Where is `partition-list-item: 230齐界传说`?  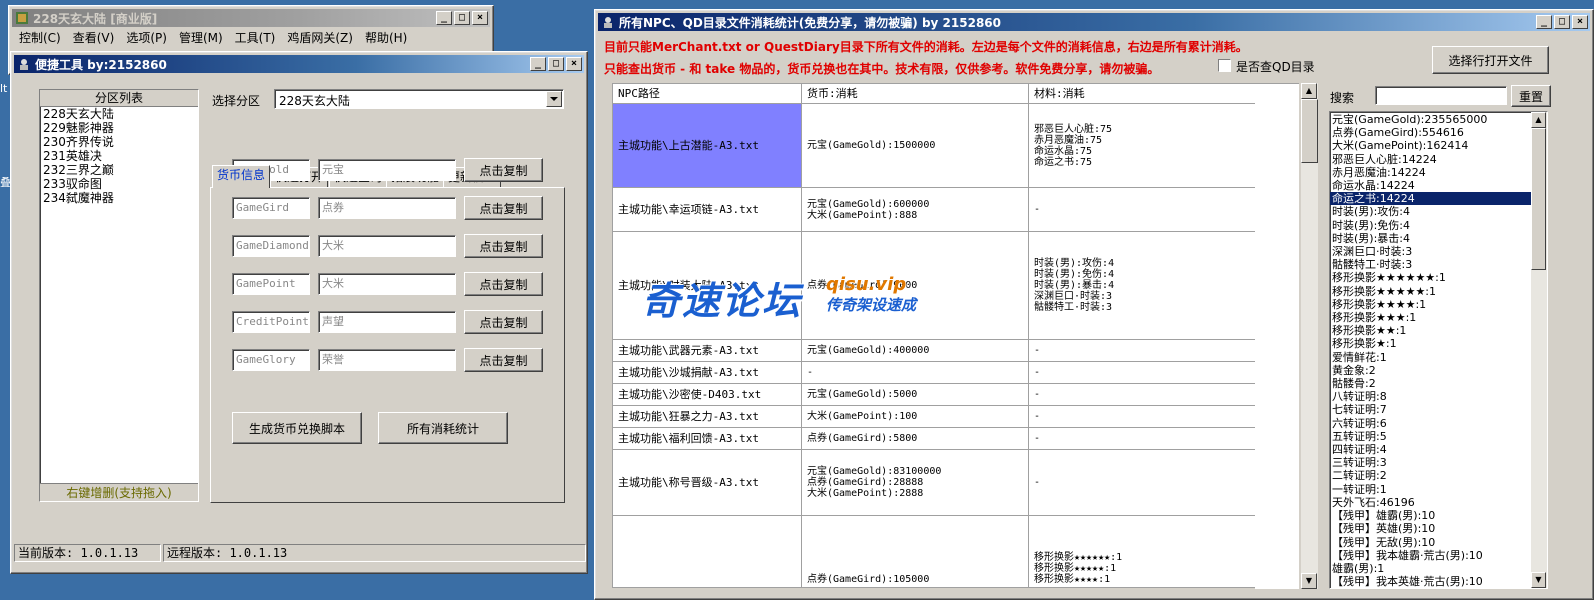 partition-list-item: 230齐界传说 is located at coordinates (119, 142).